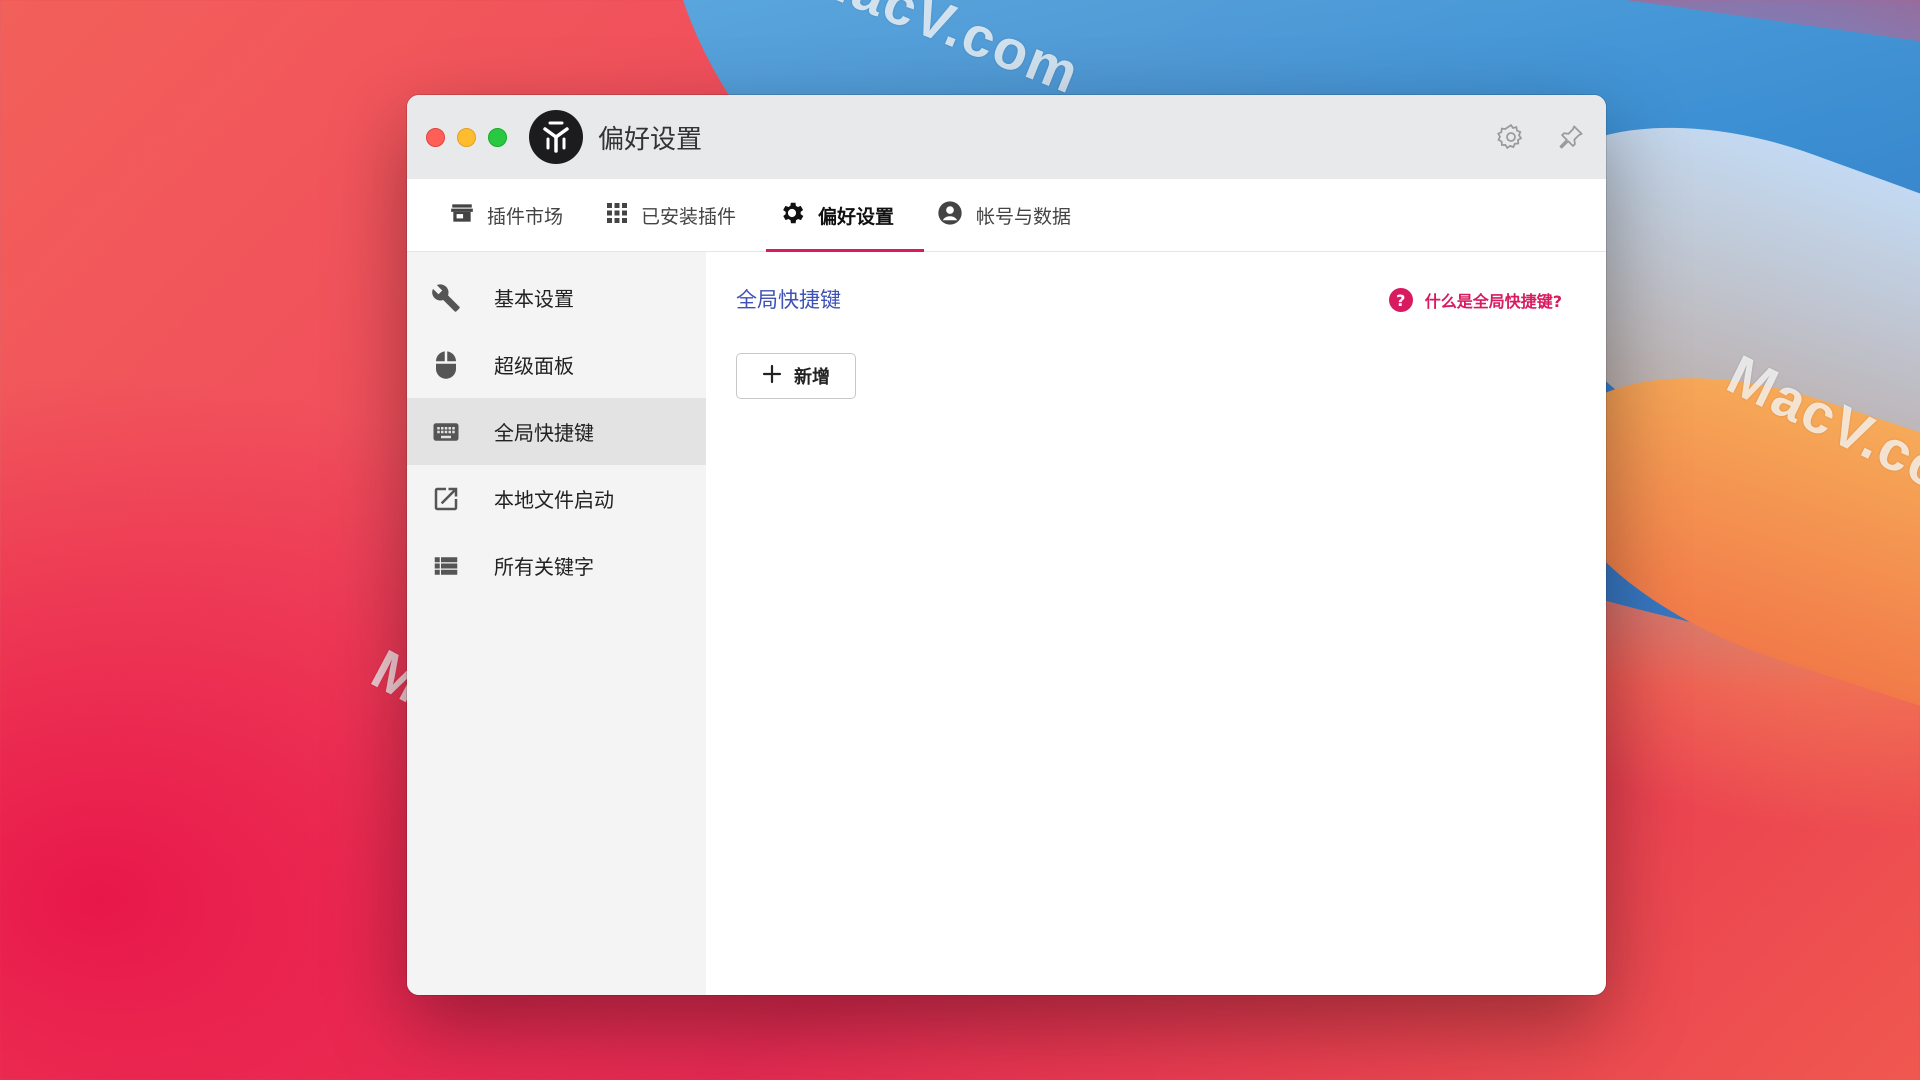  Describe the element at coordinates (534, 366) in the screenshot. I see `sidebar-item-label: 超级面板` at that location.